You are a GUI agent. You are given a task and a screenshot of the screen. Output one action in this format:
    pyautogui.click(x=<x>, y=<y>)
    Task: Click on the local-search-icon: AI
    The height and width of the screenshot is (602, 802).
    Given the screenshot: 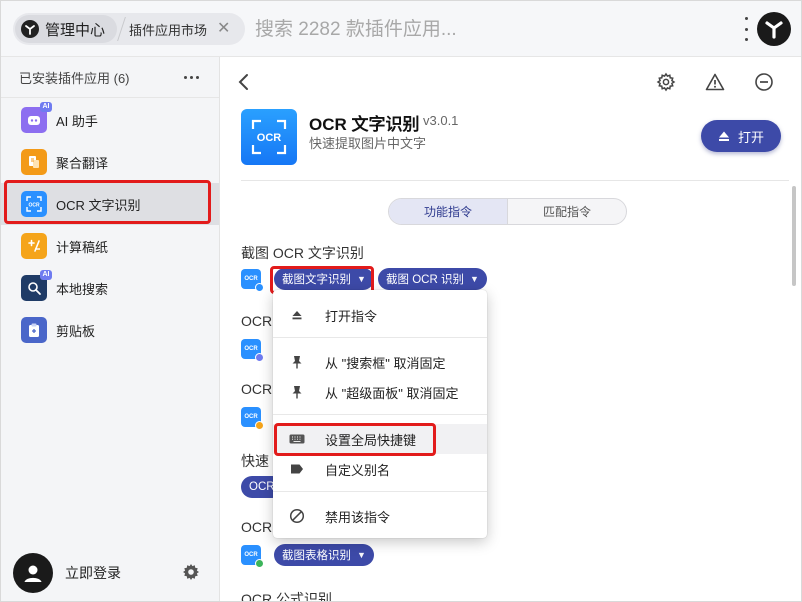 What is the action you would take?
    pyautogui.click(x=36, y=285)
    